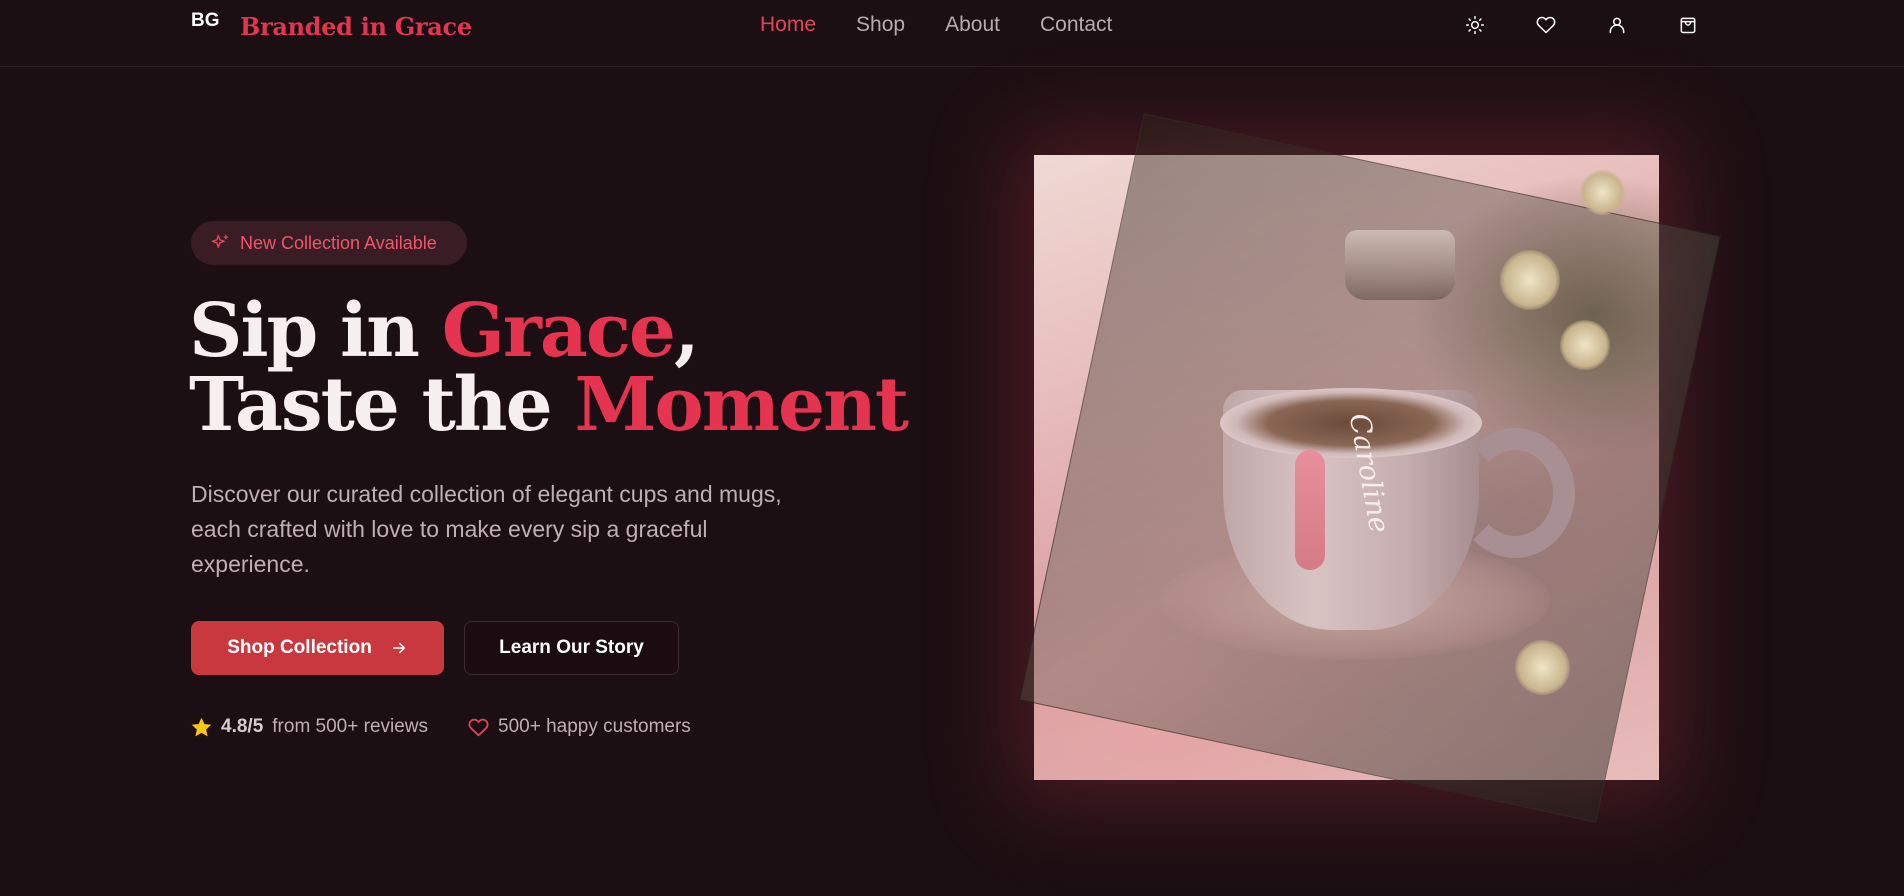  What do you see at coordinates (571, 648) in the screenshot?
I see `learn-our-story-button: Learn Our Story` at bounding box center [571, 648].